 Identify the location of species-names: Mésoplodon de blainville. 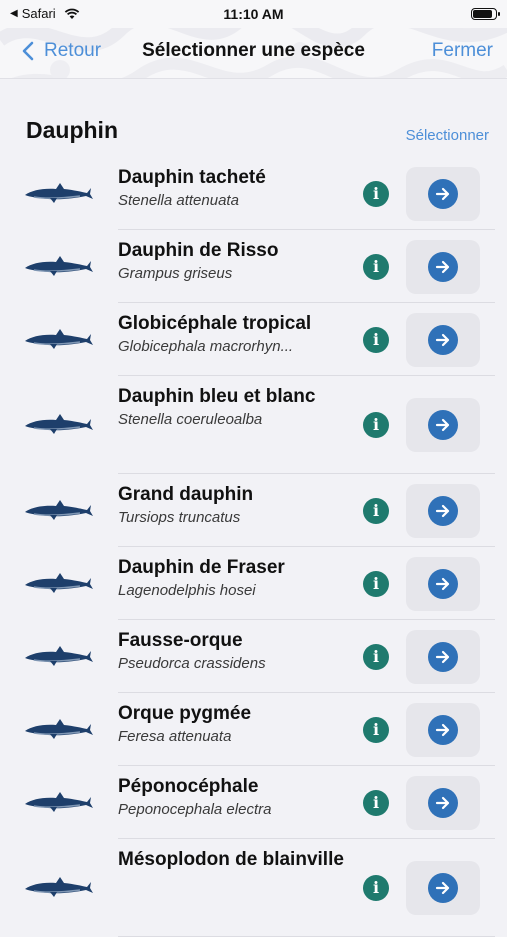
(233, 860).